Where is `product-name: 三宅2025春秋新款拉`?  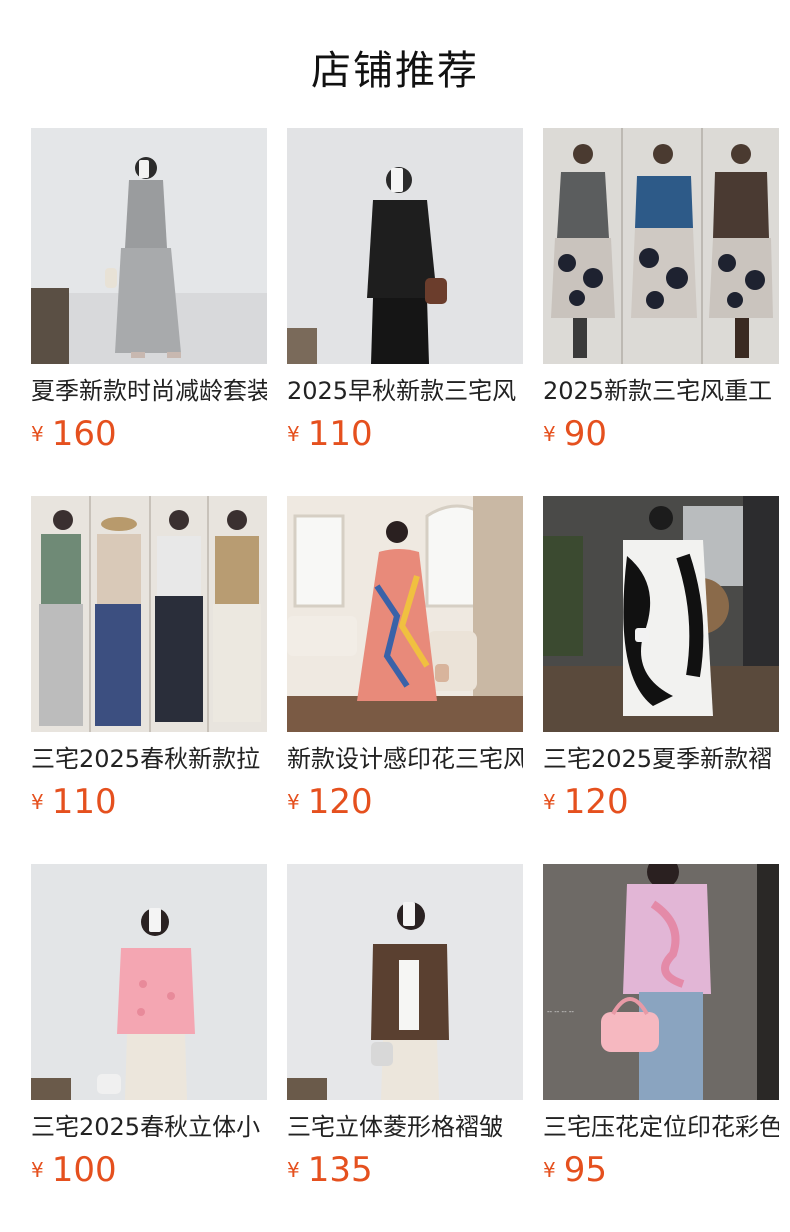
product-name: 三宅2025春秋新款拉 is located at coordinates (149, 759).